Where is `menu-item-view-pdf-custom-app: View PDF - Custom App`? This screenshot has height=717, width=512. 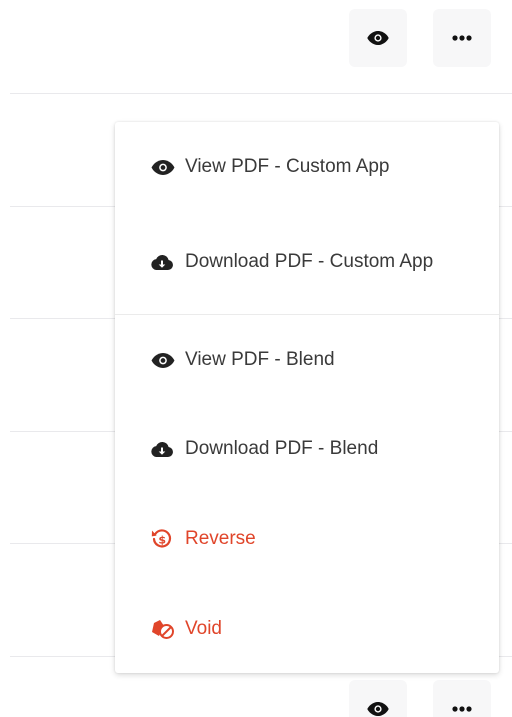 menu-item-view-pdf-custom-app: View PDF - Custom App is located at coordinates (307, 167).